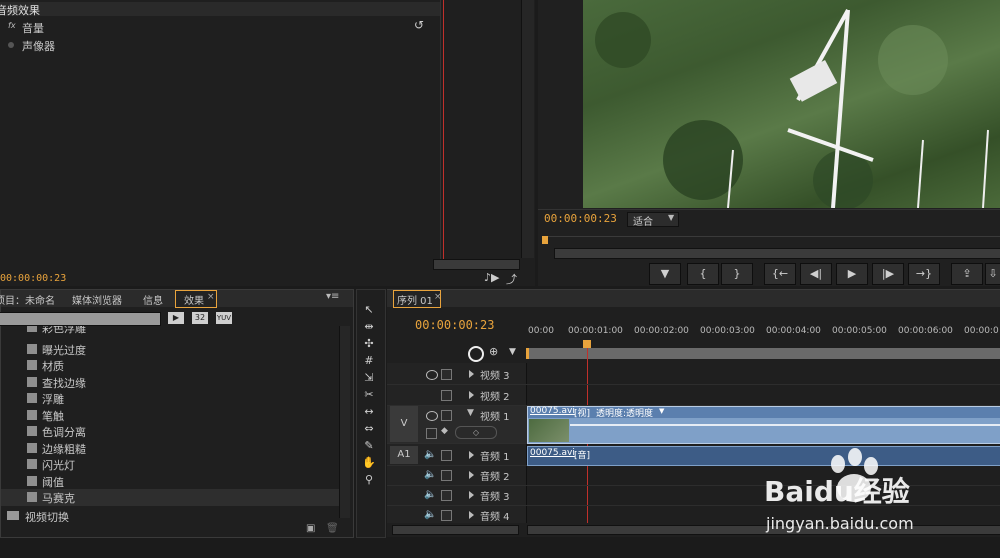 Image resolution: width=1000 pixels, height=558 pixels. Describe the element at coordinates (924, 274) in the screenshot. I see `go-to-out-button: →}` at that location.